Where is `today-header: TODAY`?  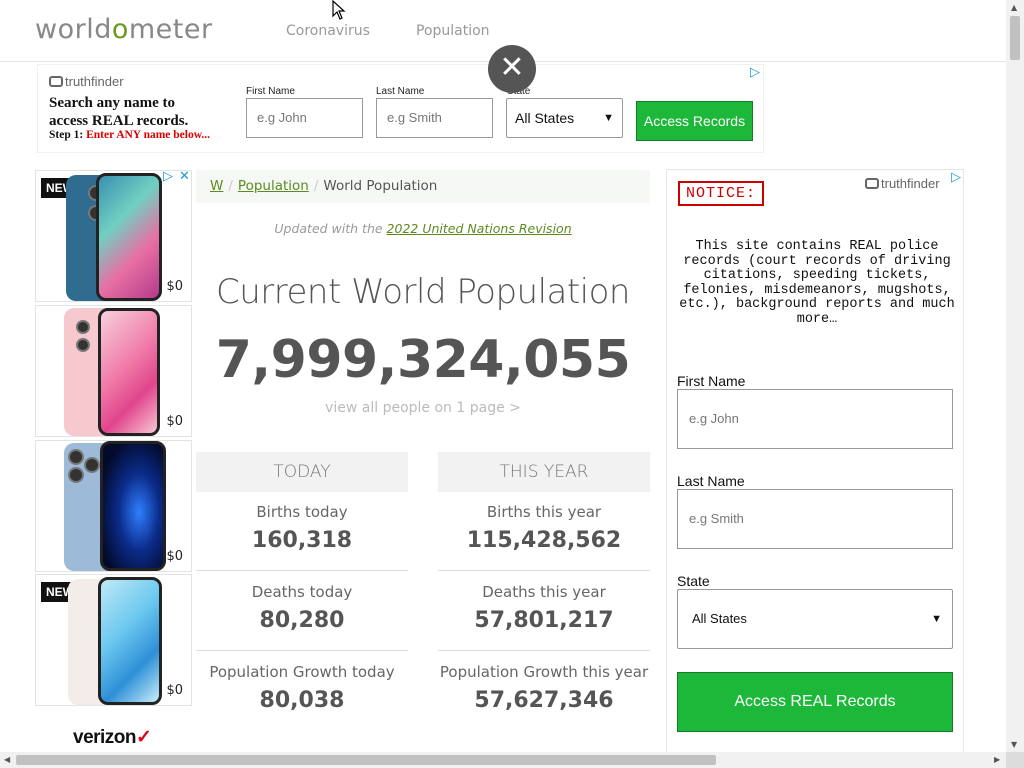 today-header: TODAY is located at coordinates (302, 472).